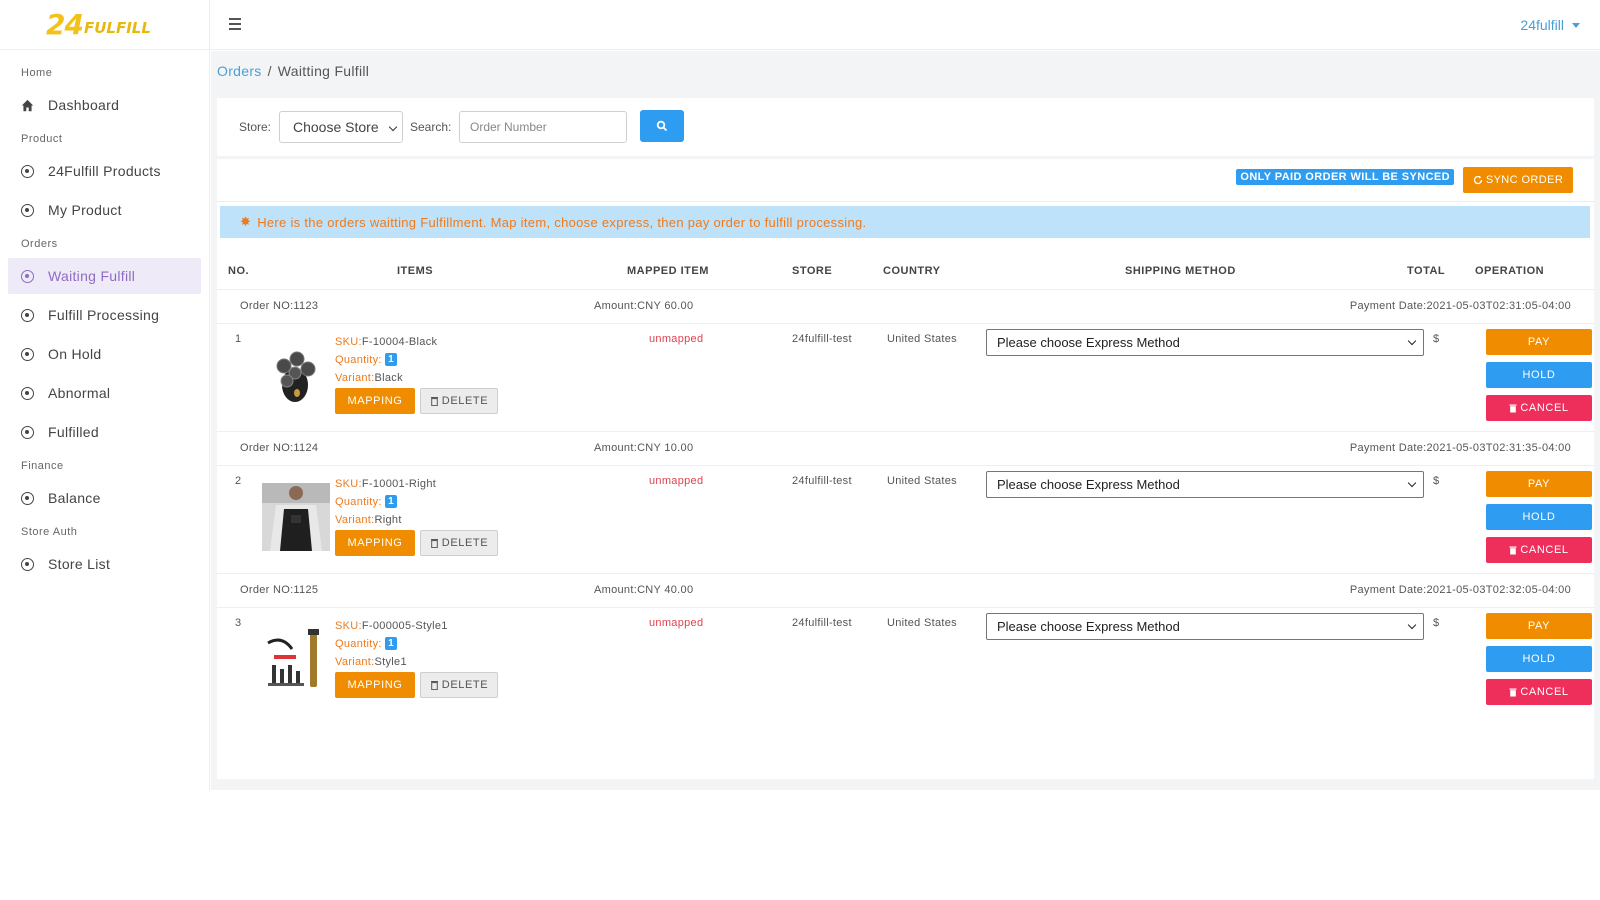 The width and height of the screenshot is (1600, 900). What do you see at coordinates (39, 244) in the screenshot?
I see `nav-section-orders: Orders` at bounding box center [39, 244].